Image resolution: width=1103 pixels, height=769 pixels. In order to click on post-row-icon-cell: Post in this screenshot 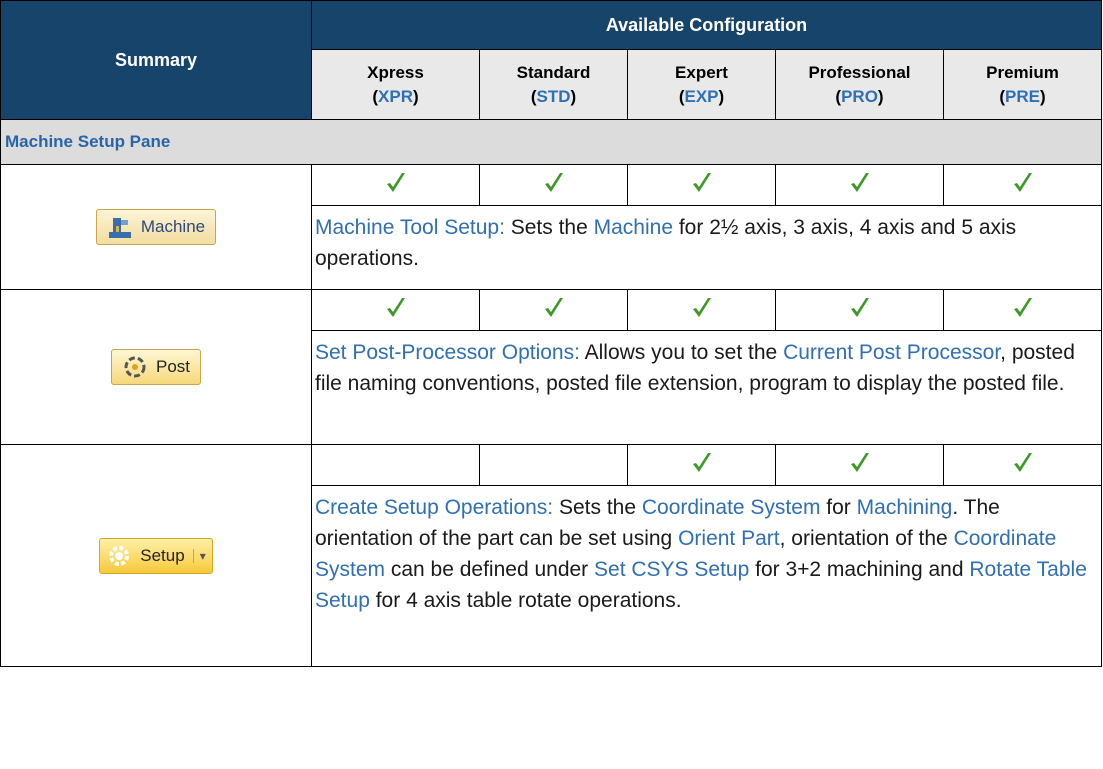, I will do `click(156, 367)`.